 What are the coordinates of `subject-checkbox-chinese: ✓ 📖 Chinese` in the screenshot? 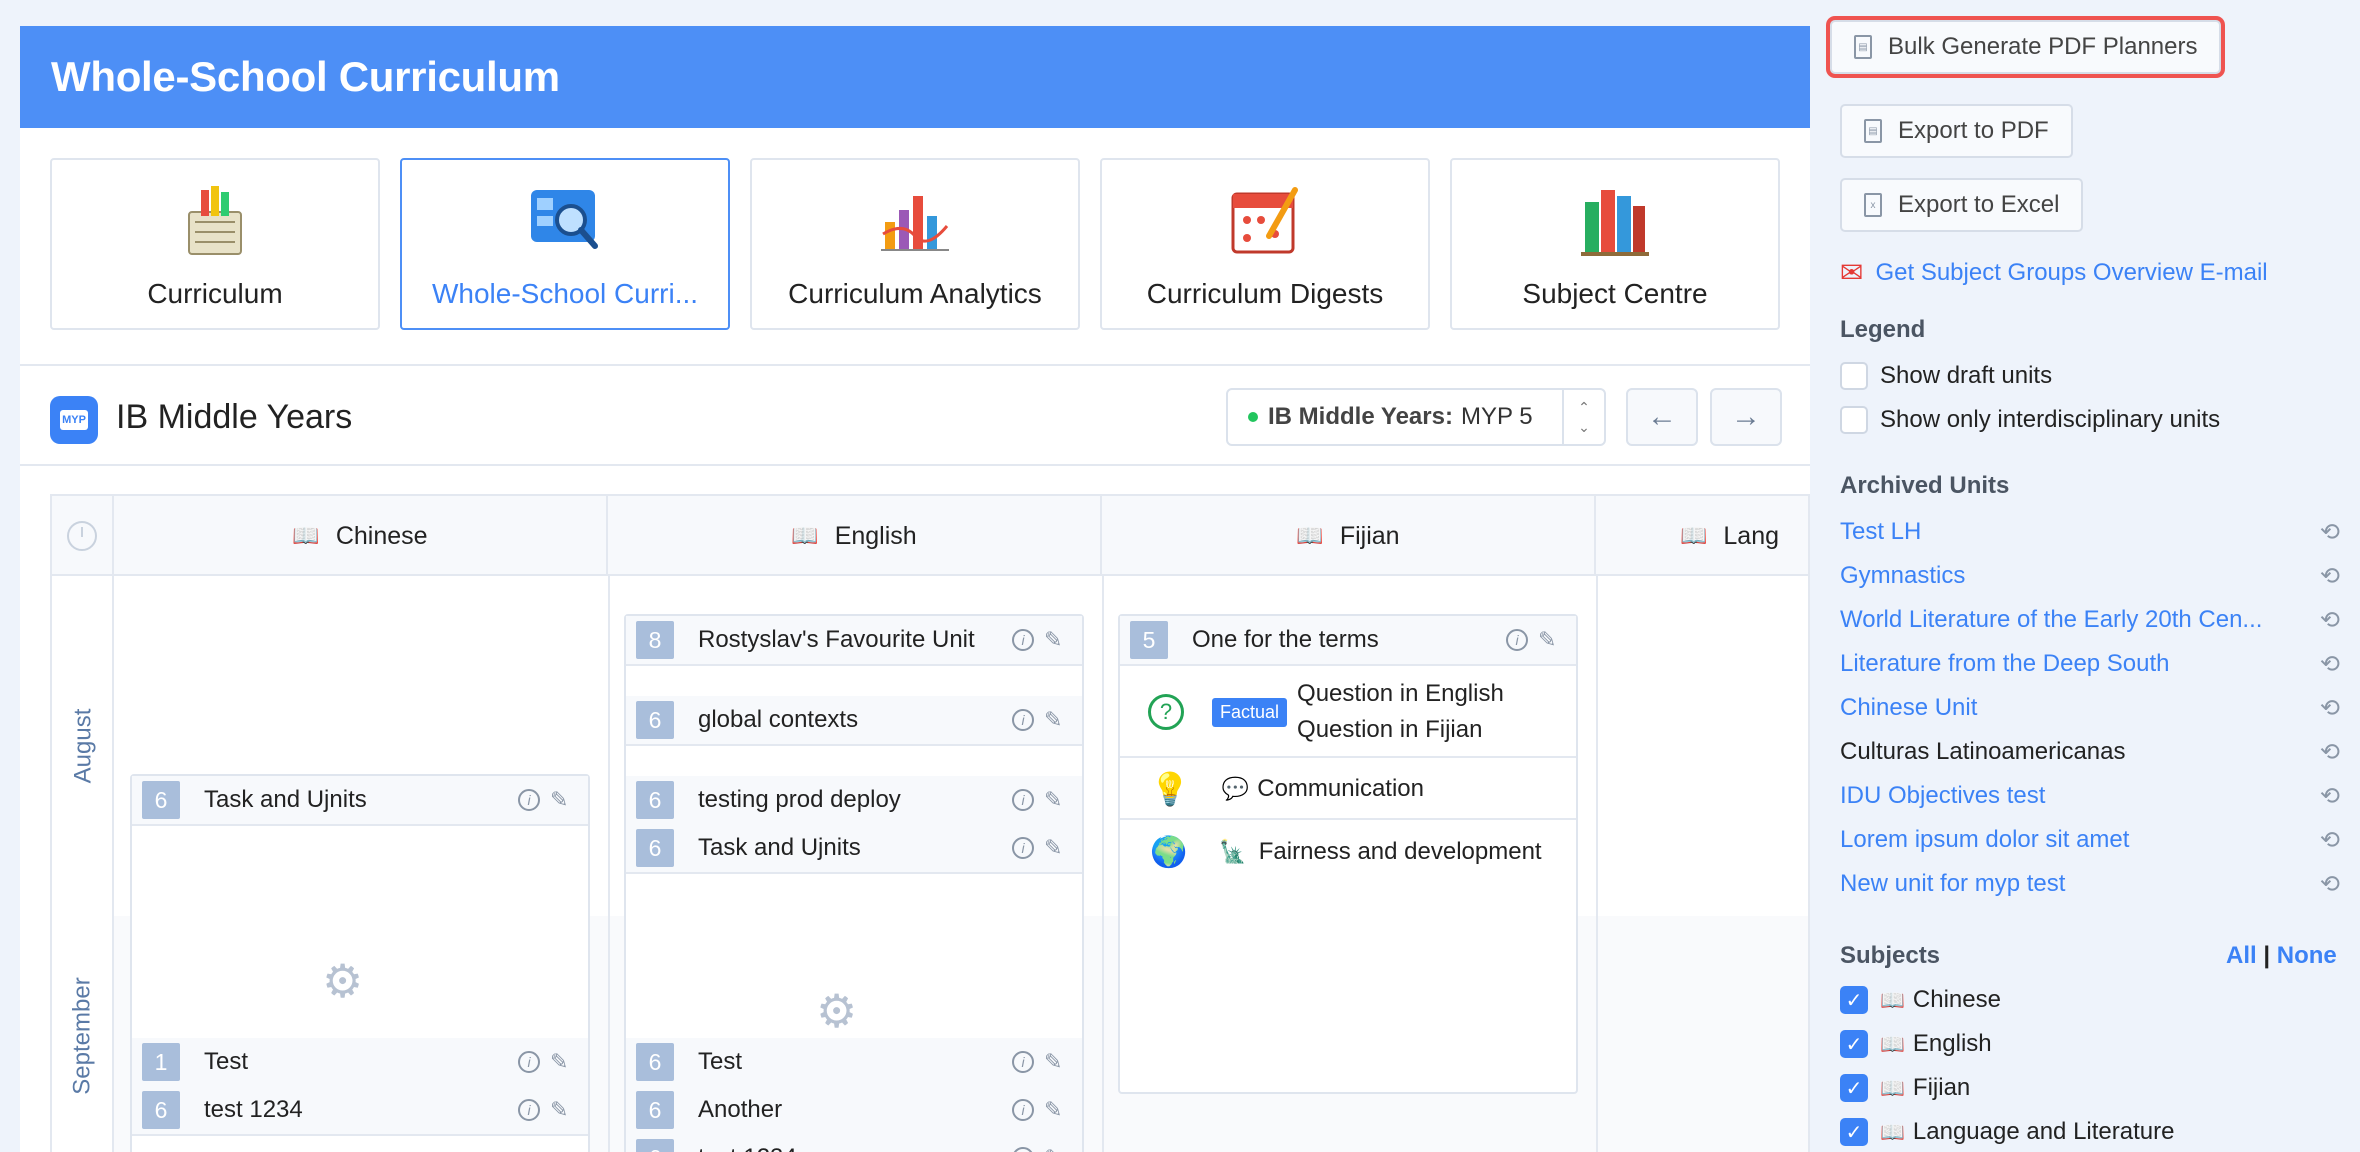 It's located at (1920, 1000).